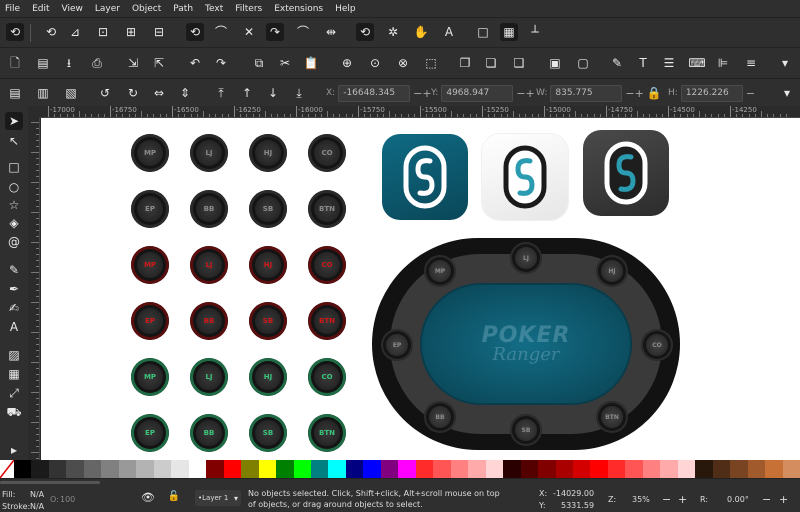 The image size is (800, 512). What do you see at coordinates (148, 497) in the screenshot?
I see `eye-icon: 👁` at bounding box center [148, 497].